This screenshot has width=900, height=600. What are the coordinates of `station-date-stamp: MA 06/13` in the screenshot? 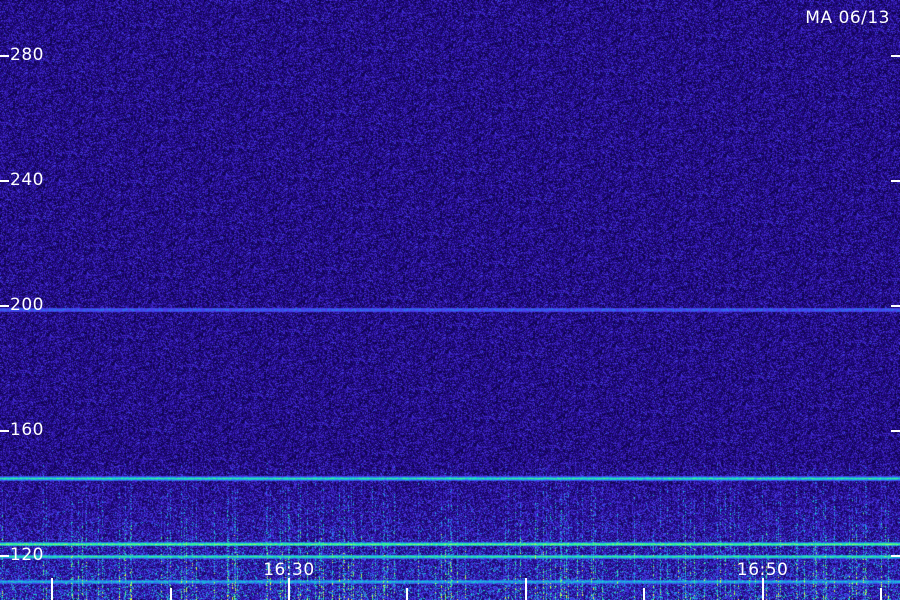 It's located at (847, 18).